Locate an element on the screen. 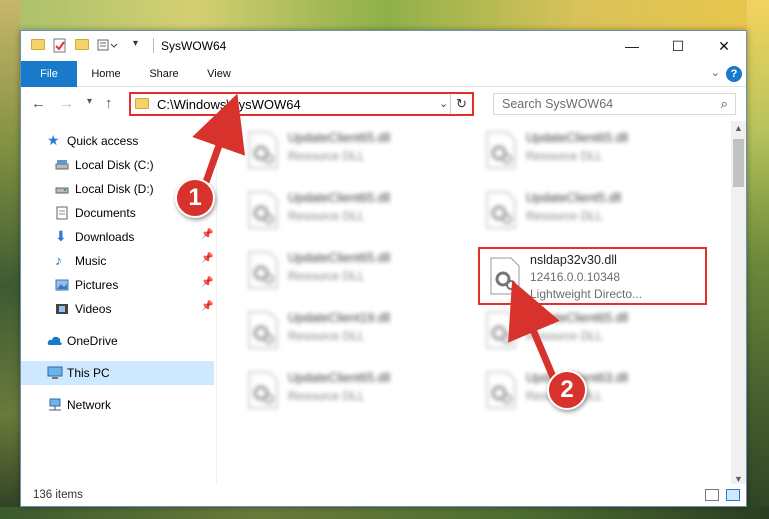 The image size is (769, 519). chevron-down-icon: ▾ is located at coordinates (135, 43).